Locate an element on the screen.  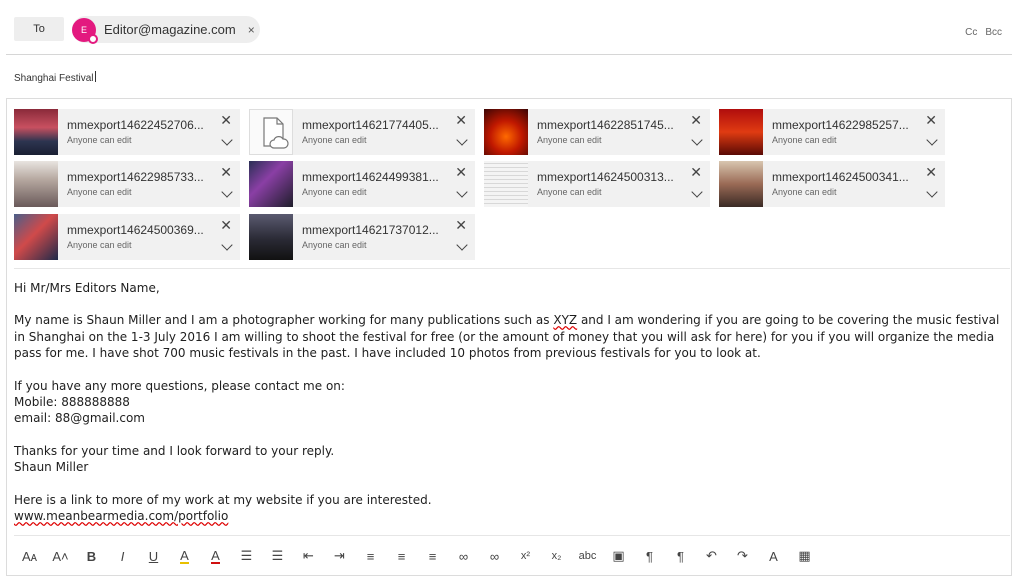
presence-icon is located at coordinates (93, 38).